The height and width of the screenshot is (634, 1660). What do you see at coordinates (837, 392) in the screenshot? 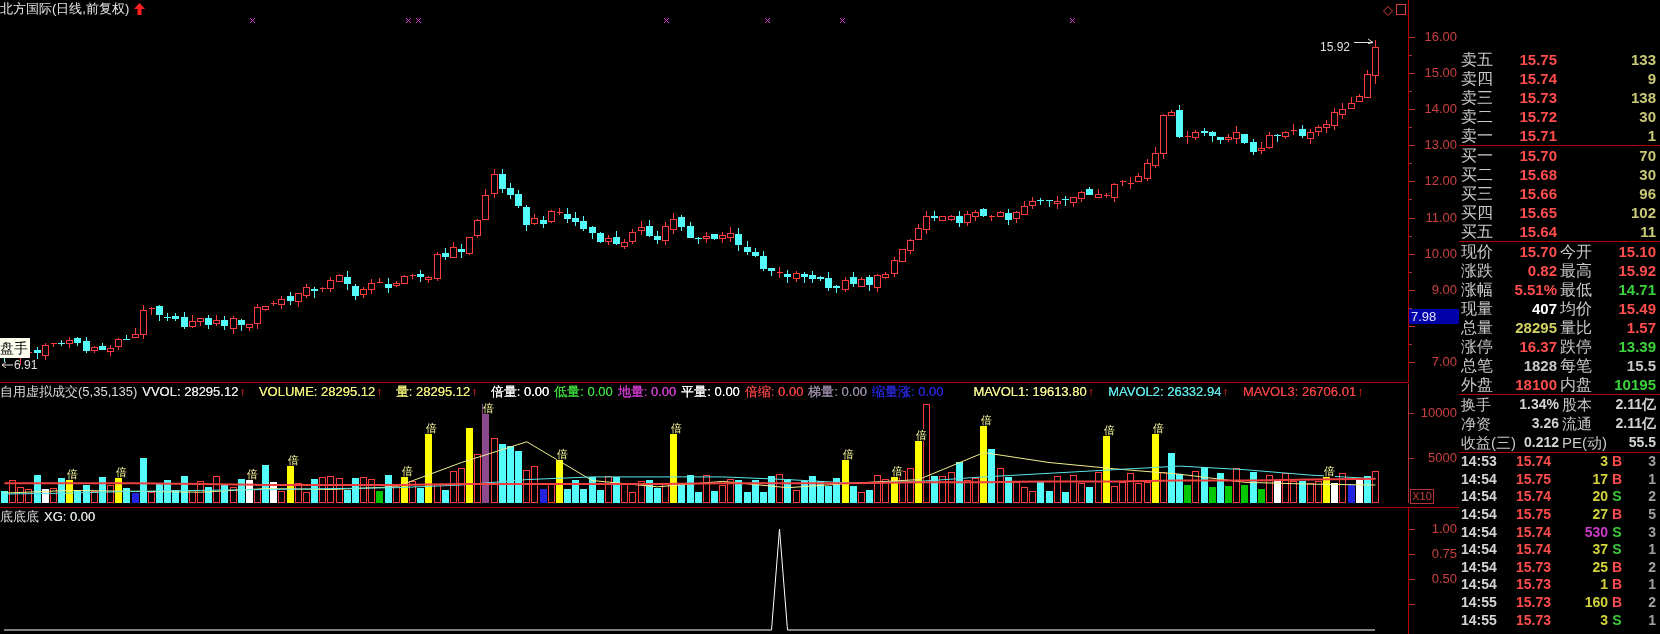
I see `indicator-reading: 梯量: 0.00` at bounding box center [837, 392].